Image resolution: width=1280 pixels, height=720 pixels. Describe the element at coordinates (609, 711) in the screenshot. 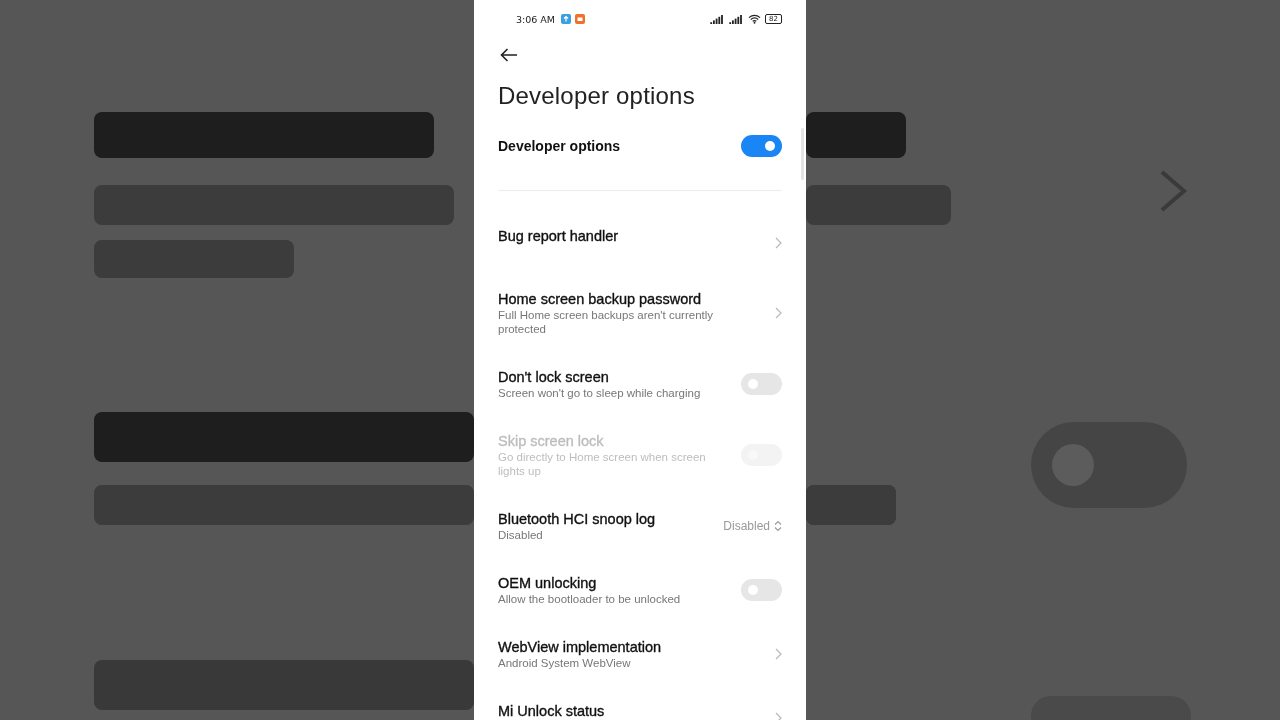

I see `setting-title: Mi Unlock status` at that location.